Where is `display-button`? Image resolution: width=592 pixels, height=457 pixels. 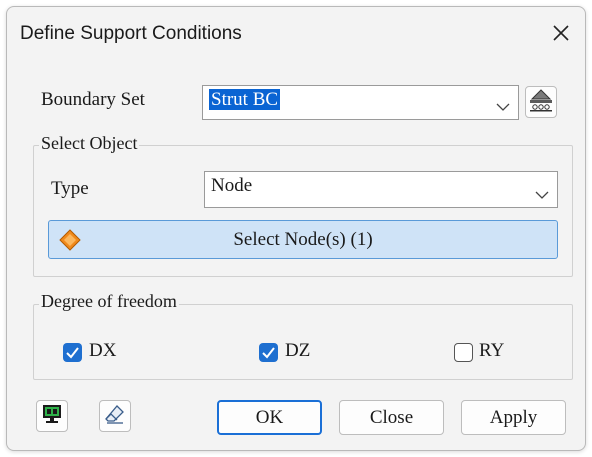 display-button is located at coordinates (52, 416).